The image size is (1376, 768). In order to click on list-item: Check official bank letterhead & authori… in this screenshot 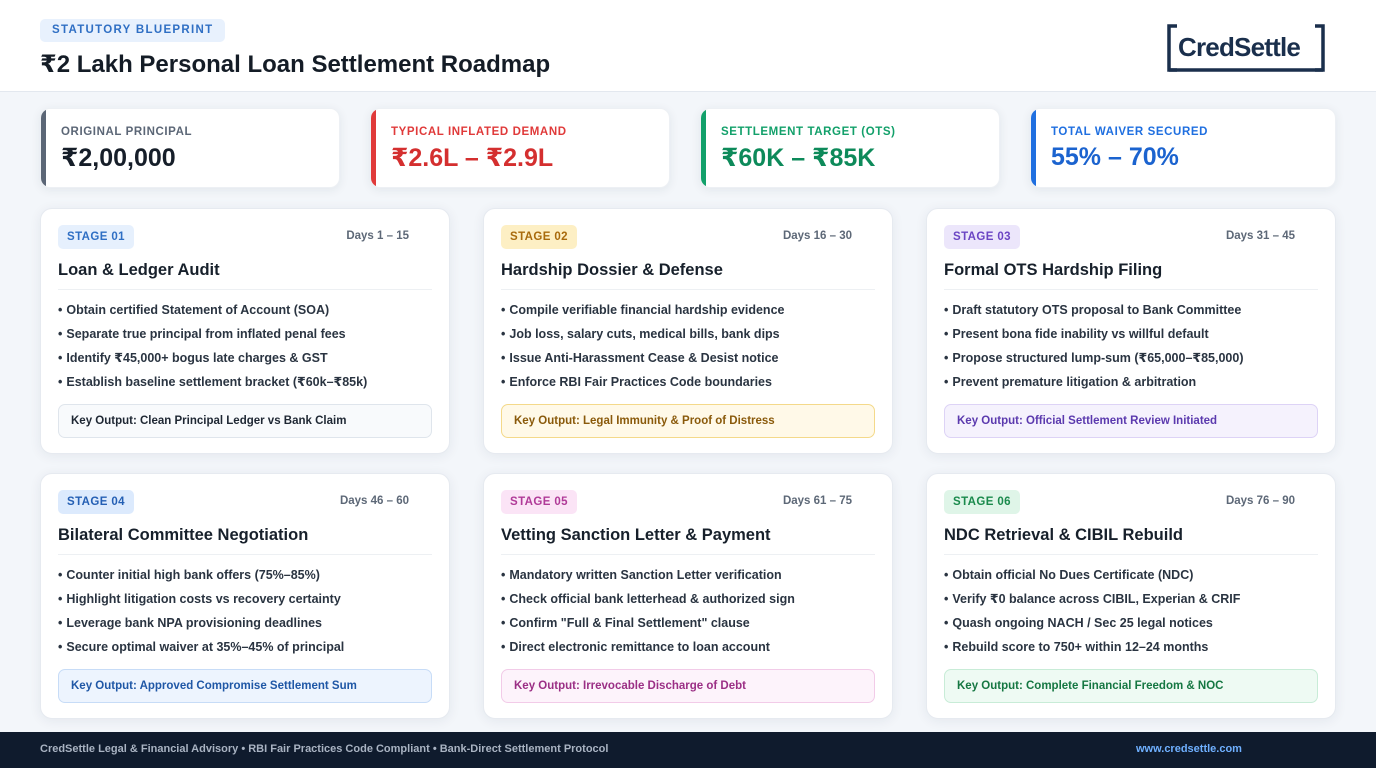, I will do `click(647, 599)`.